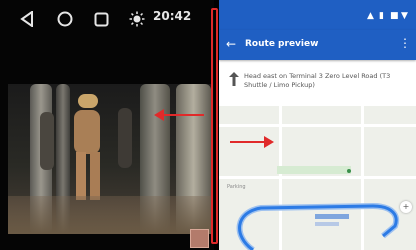  I want to click on right-status-bar: ▲ ▮ ■ ▼, so click(317, 15).